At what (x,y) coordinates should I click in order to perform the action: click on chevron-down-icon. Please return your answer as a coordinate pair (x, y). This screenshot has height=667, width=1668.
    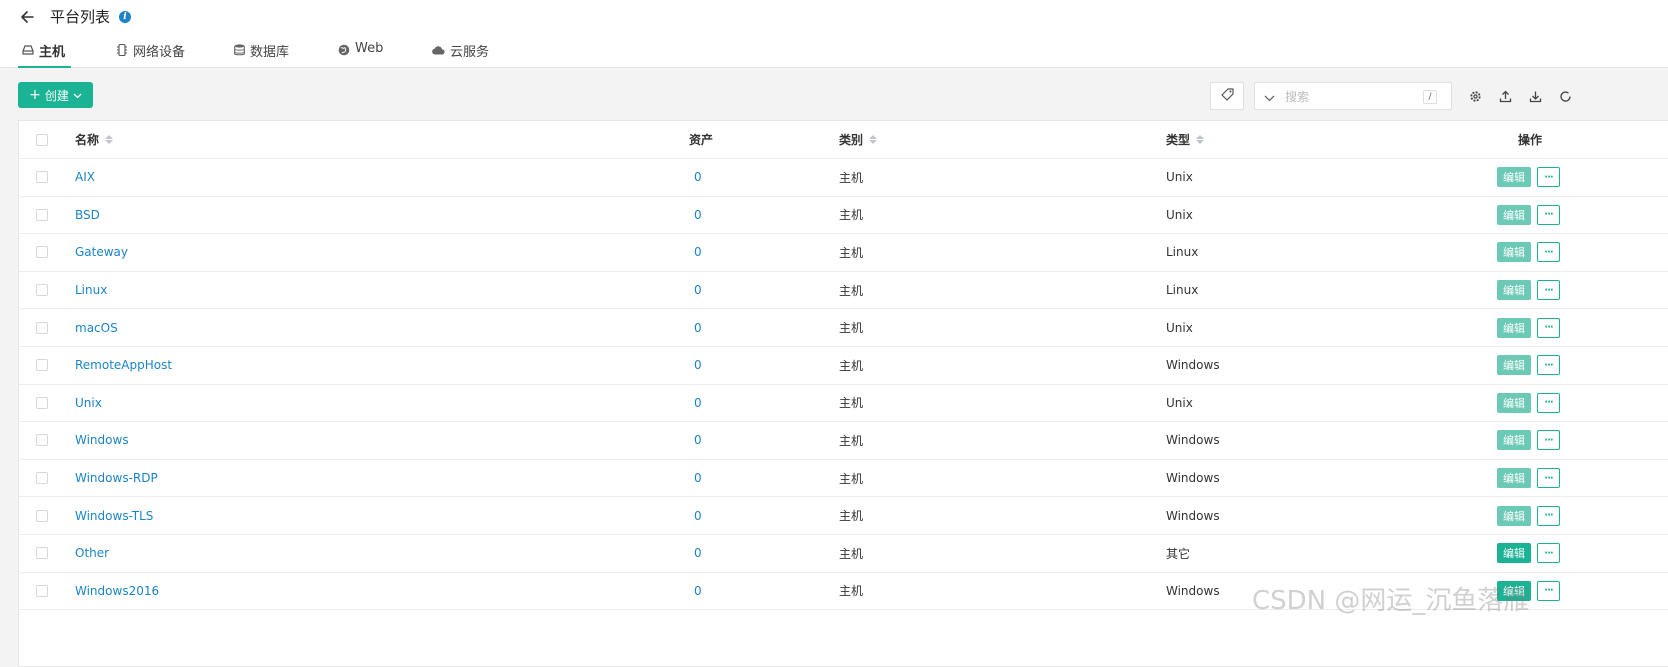
    Looking at the image, I should click on (1269, 98).